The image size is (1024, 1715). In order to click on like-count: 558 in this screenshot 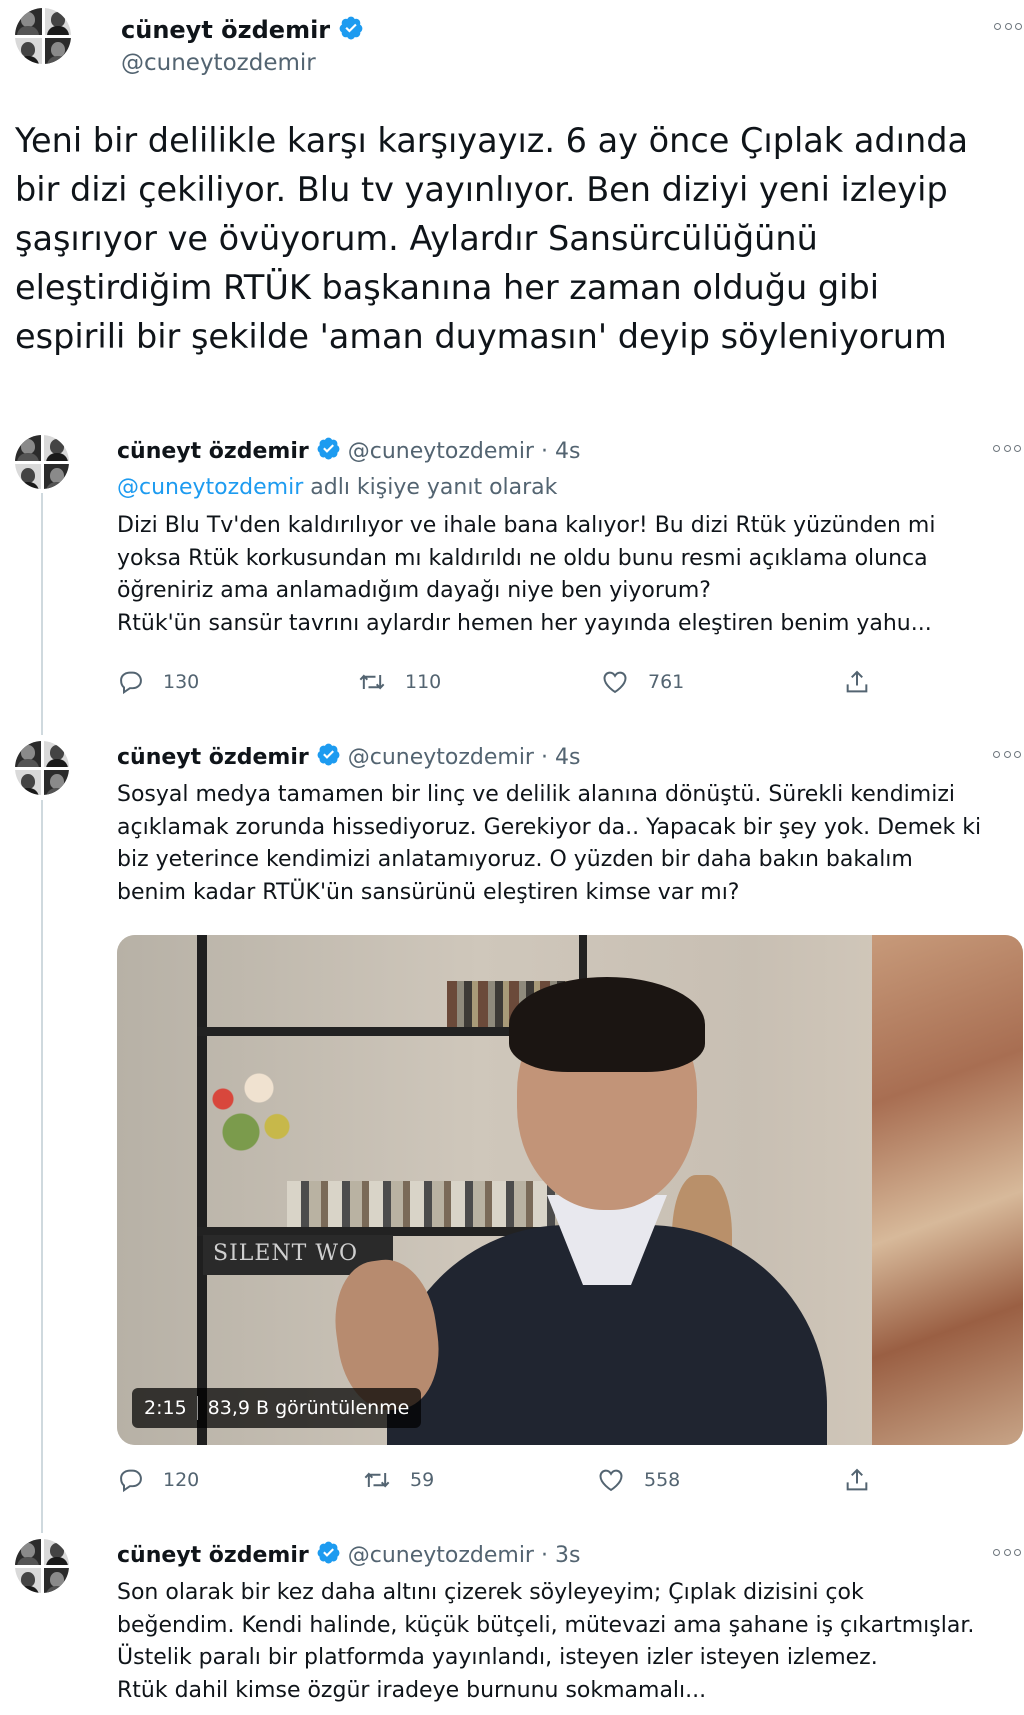, I will do `click(662, 1480)`.